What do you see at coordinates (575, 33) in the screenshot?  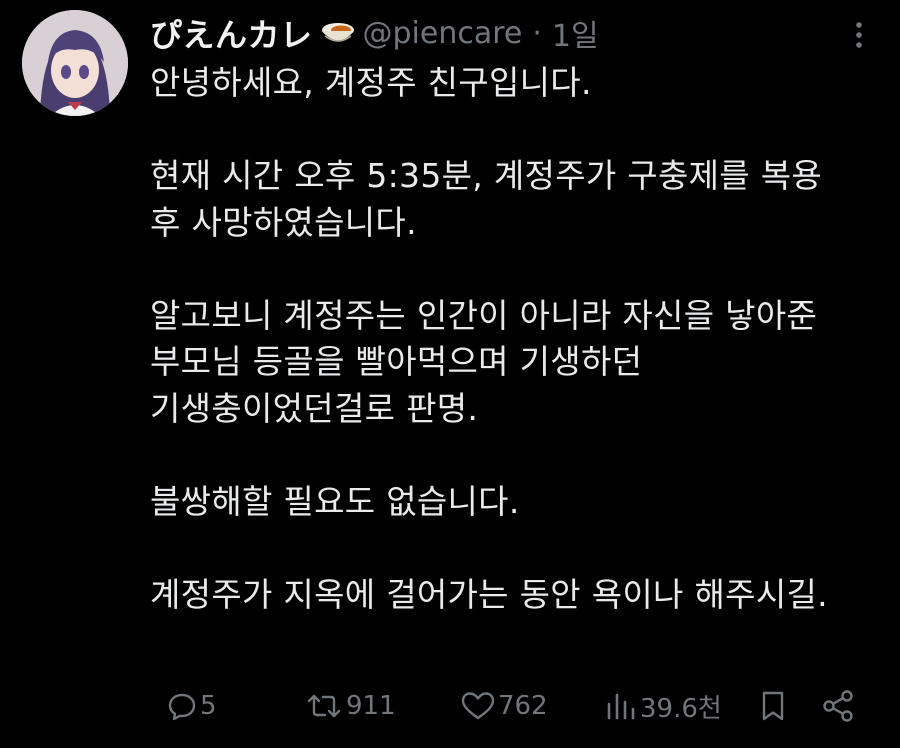 I see `post-time: 1일` at bounding box center [575, 33].